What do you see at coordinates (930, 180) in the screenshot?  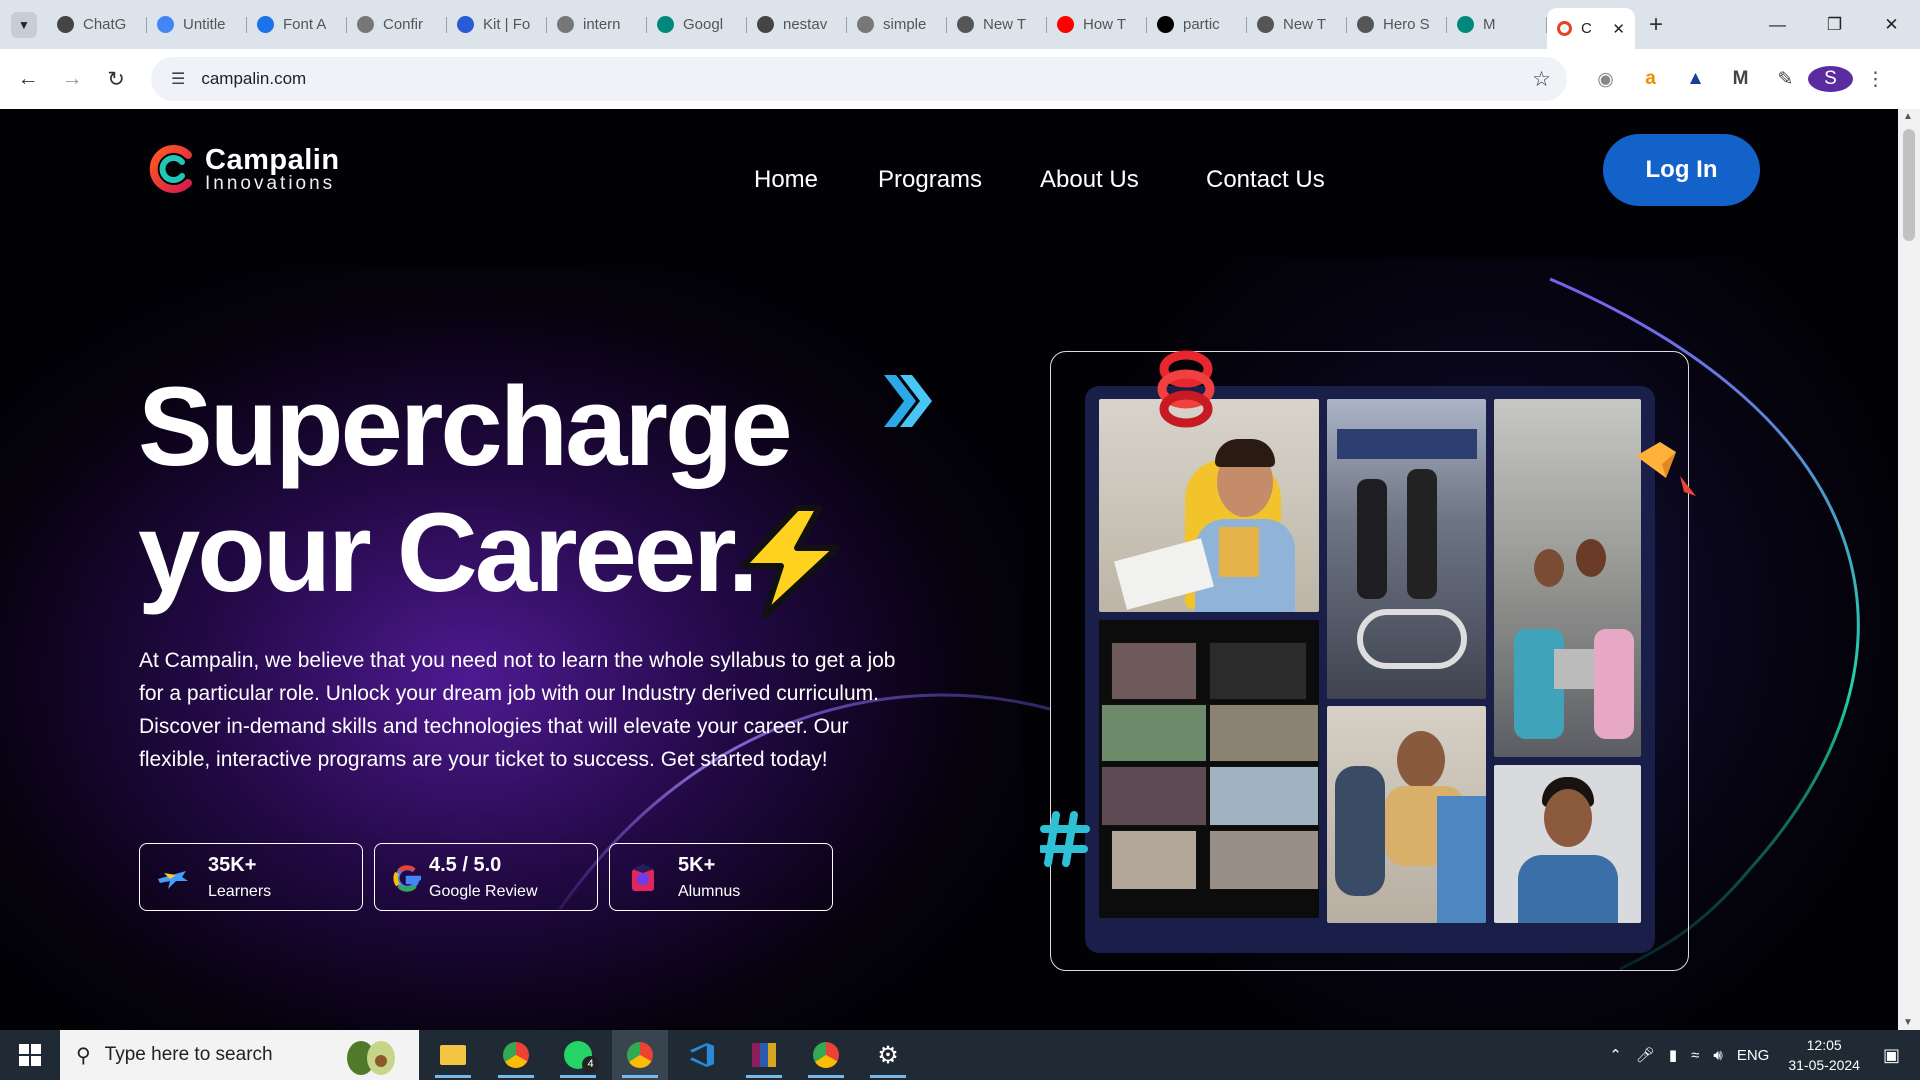 I see `nav-programs: Programs` at bounding box center [930, 180].